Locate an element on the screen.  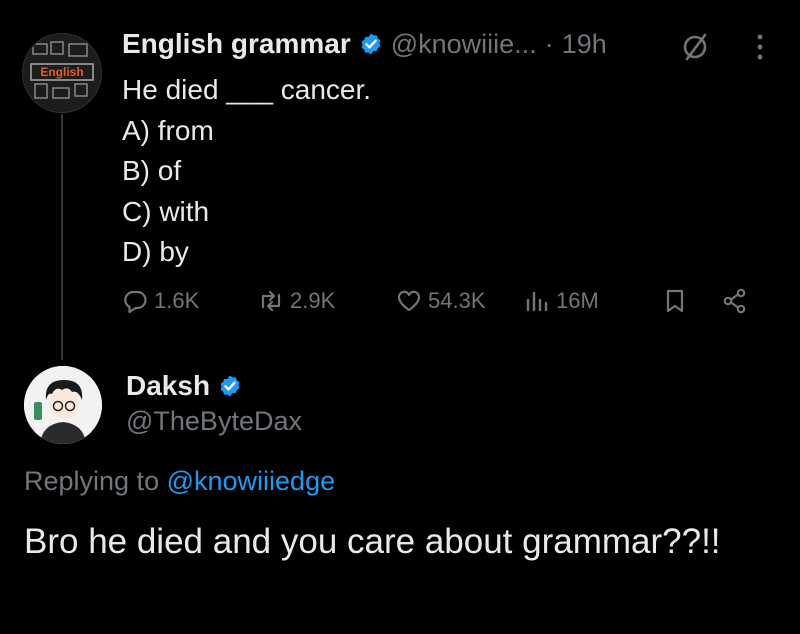
author-avatar-image: English is located at coordinates (62, 73).